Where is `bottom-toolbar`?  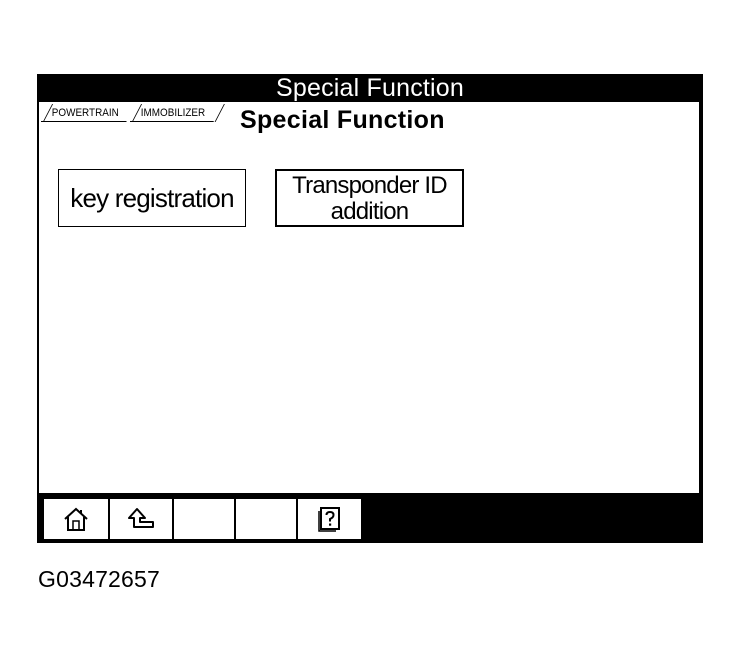
bottom-toolbar is located at coordinates (370, 519).